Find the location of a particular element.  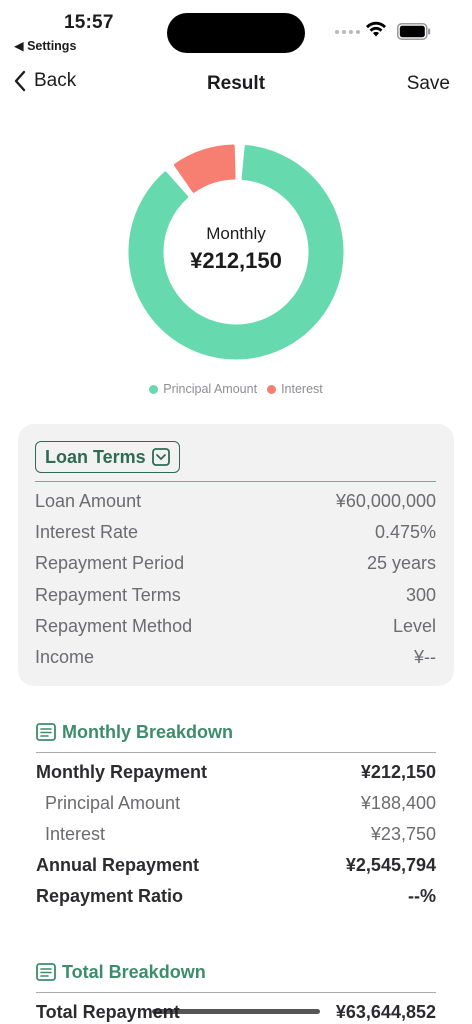

status-time: 15:57 is located at coordinates (89, 22).